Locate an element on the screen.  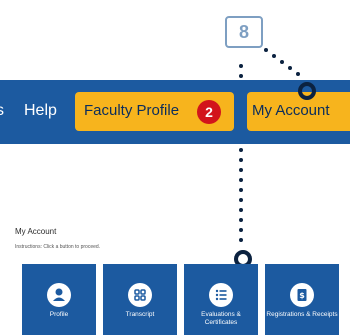
page-title: My Account is located at coordinates (36, 231).